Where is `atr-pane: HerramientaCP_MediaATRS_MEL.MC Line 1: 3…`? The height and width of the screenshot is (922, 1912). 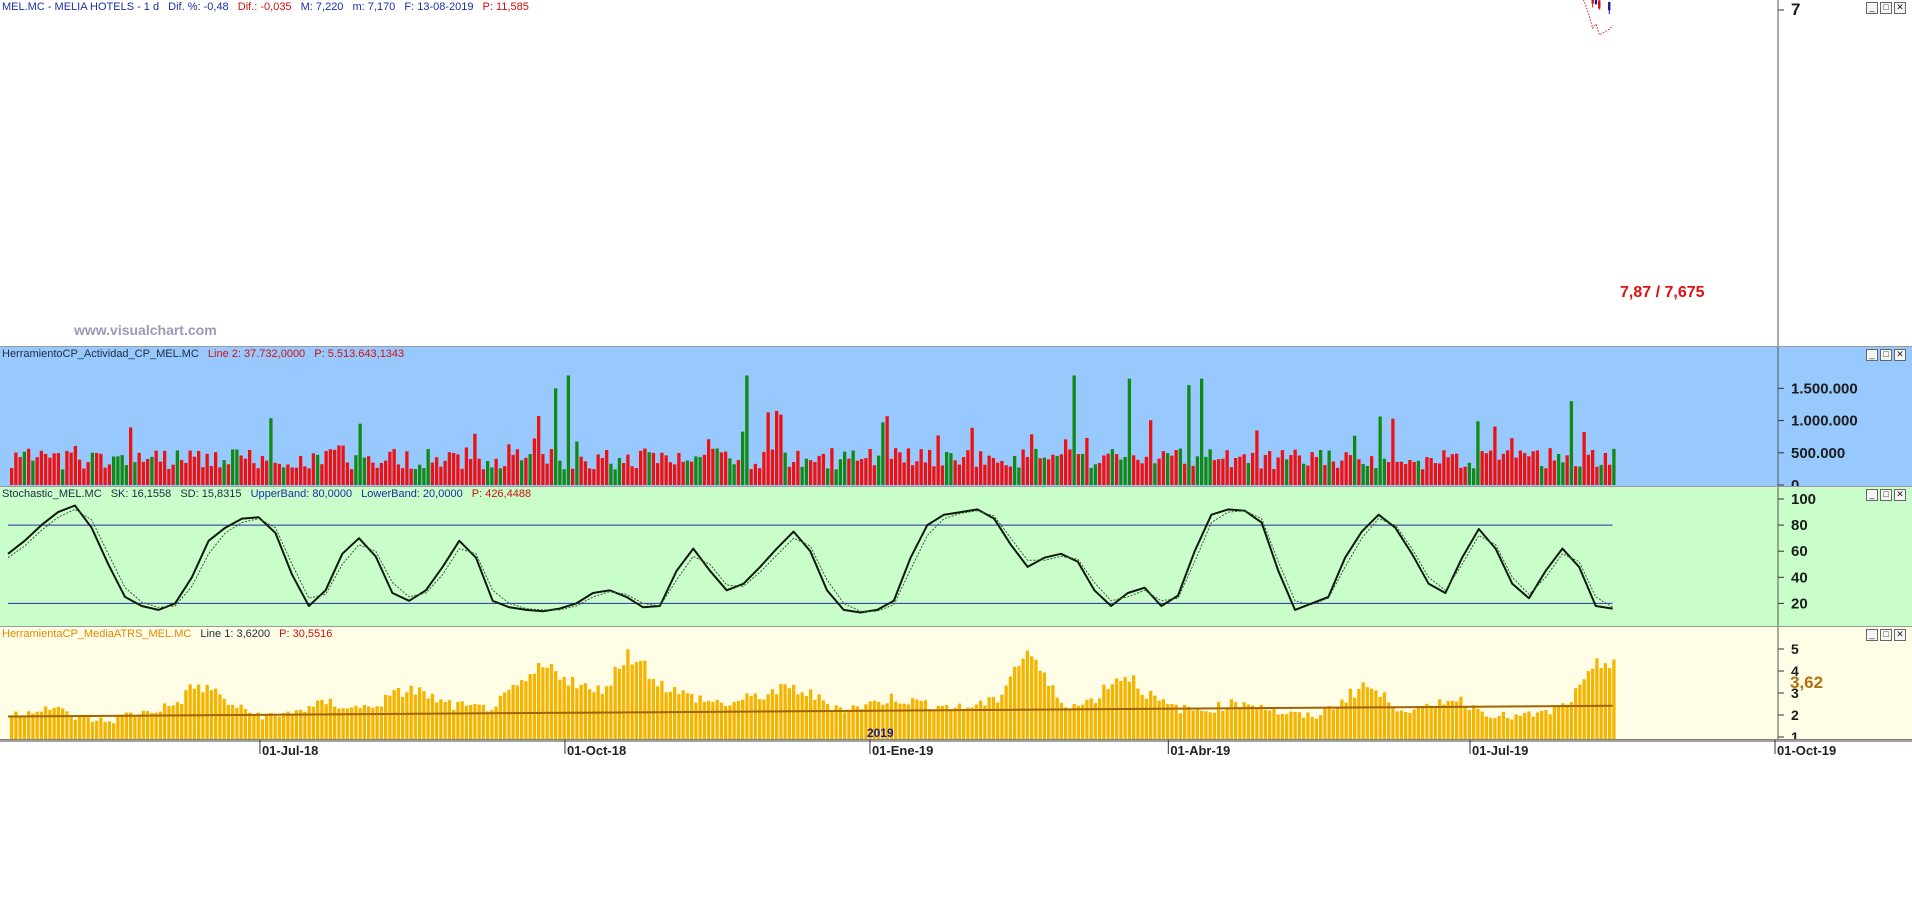 atr-pane: HerramientaCP_MediaATRS_MEL.MC Line 1: 3… is located at coordinates (956, 683).